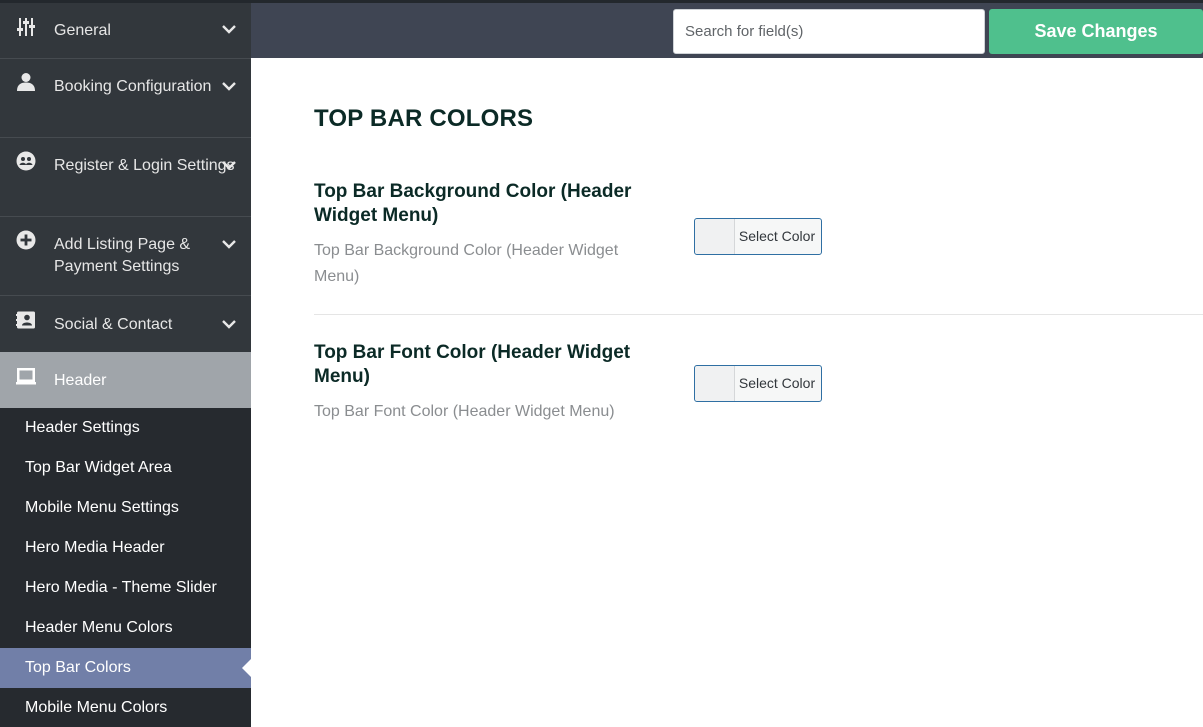 This screenshot has height=727, width=1203. Describe the element at coordinates (27, 83) in the screenshot. I see `person-icon` at that location.